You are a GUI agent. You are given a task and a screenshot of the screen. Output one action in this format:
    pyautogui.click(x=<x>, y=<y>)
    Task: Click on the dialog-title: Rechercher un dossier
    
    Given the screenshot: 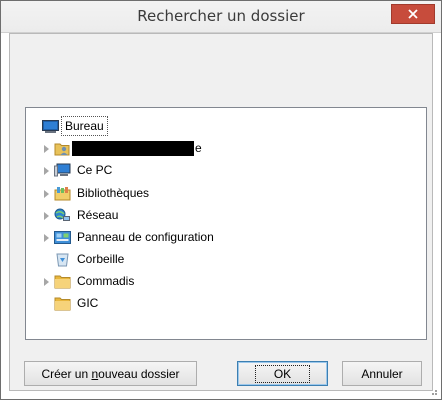 What is the action you would take?
    pyautogui.click(x=221, y=16)
    